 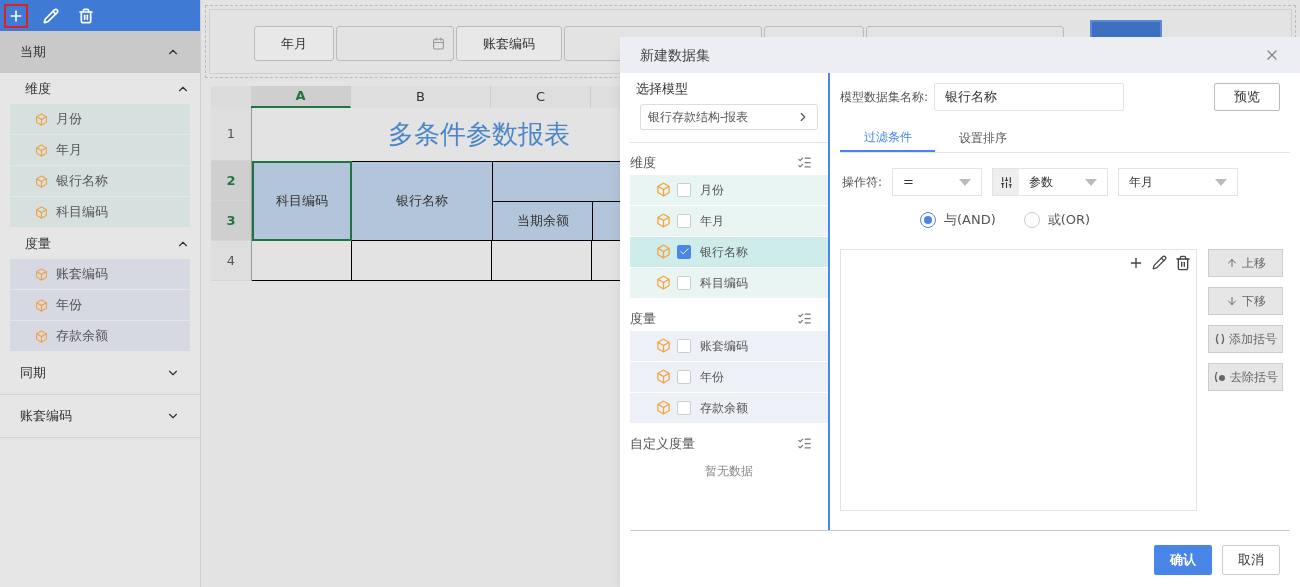 What do you see at coordinates (675, 55) in the screenshot?
I see `dialog-title: 新建数据集` at bounding box center [675, 55].